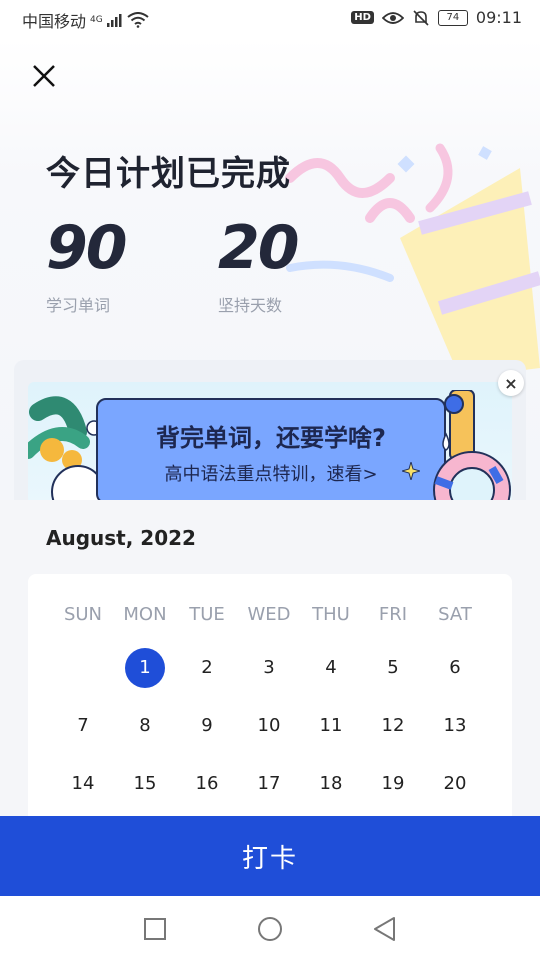 Image resolution: width=540 pixels, height=960 pixels. I want to click on calendar-day: 6, so click(455, 668).